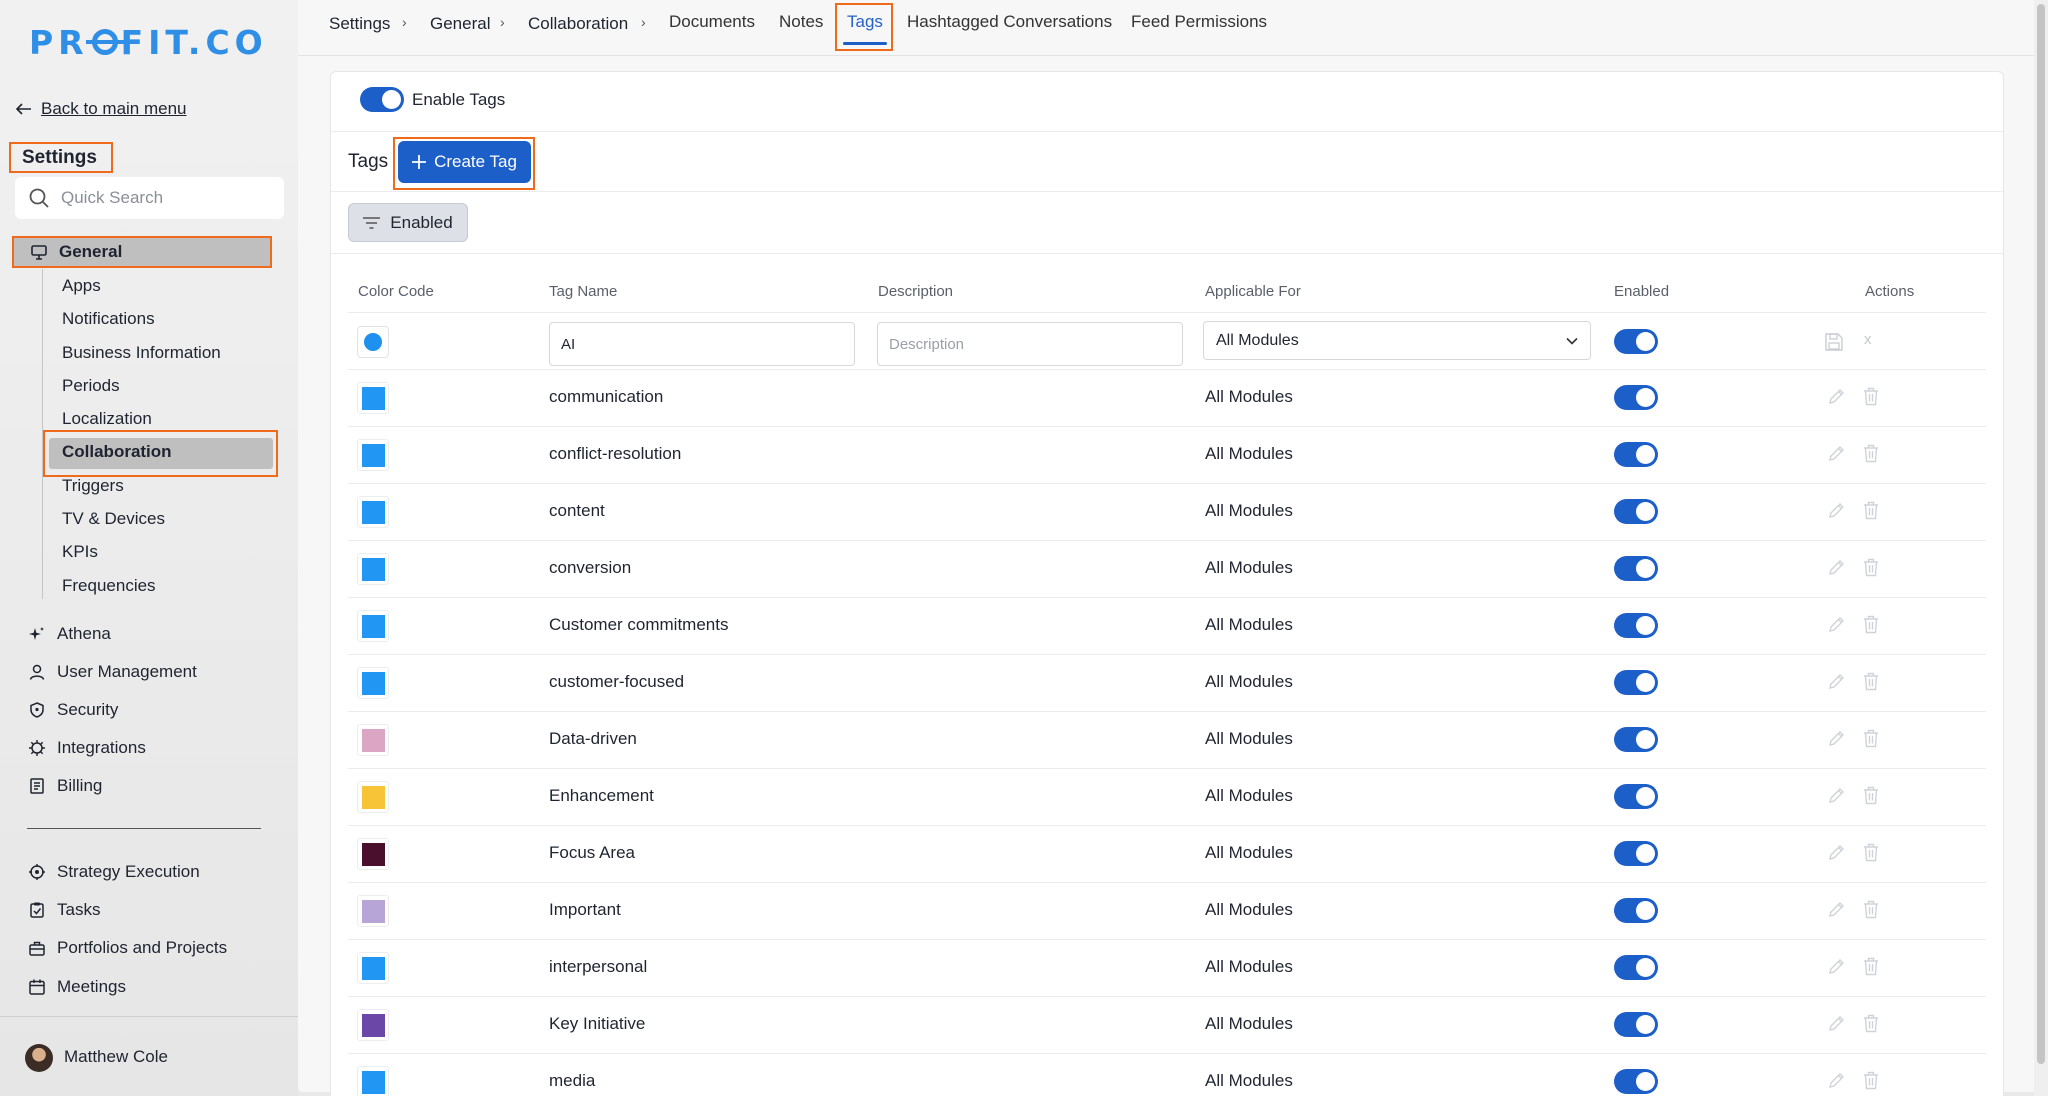  I want to click on create-tag-button: Create Tag, so click(464, 162).